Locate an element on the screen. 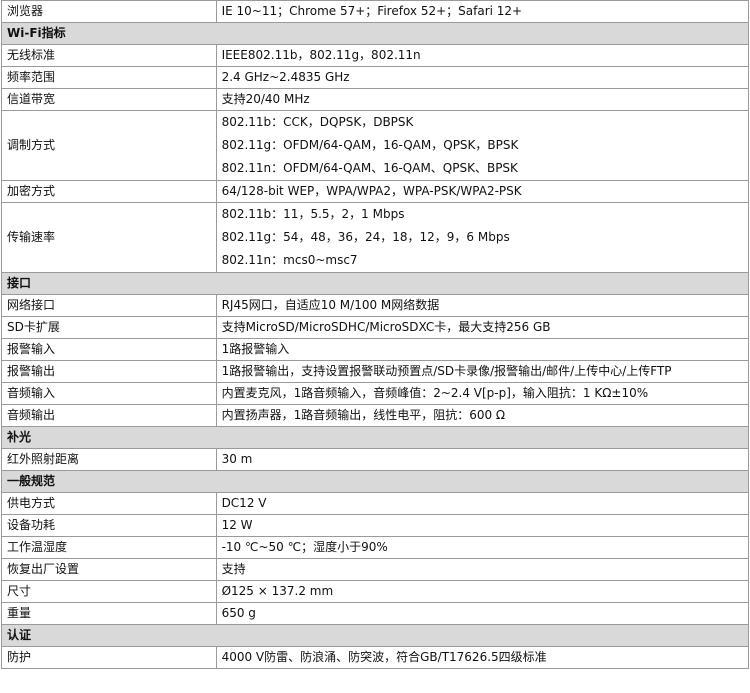 The image size is (750, 693). spec-key: 设备功耗 is located at coordinates (109, 525).